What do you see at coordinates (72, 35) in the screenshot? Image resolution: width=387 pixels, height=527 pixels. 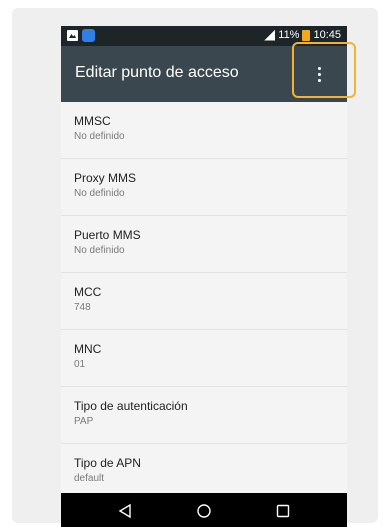 I see `image-icon` at bounding box center [72, 35].